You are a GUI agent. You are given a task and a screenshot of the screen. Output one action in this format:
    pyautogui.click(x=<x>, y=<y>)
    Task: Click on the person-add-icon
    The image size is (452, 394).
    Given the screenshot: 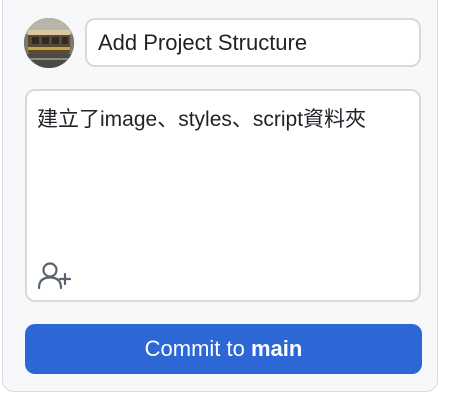 What is the action you would take?
    pyautogui.click(x=54, y=276)
    